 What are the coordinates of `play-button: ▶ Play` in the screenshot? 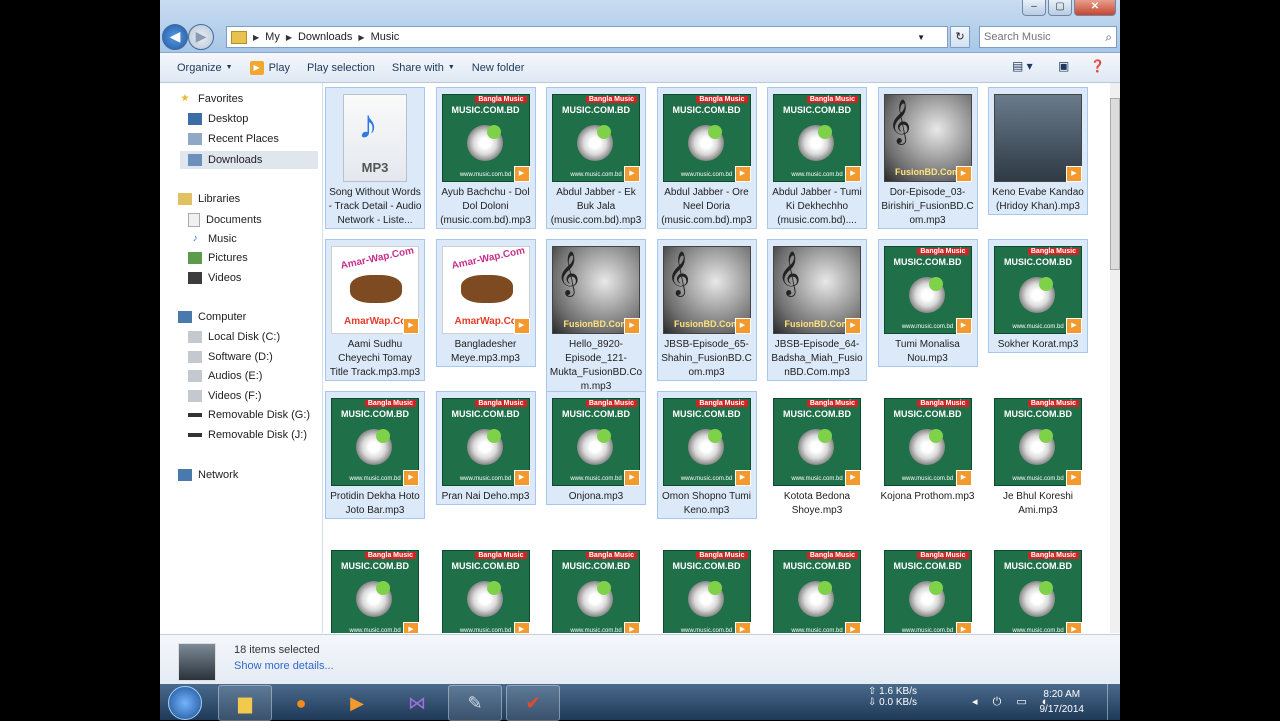 It's located at (269, 67).